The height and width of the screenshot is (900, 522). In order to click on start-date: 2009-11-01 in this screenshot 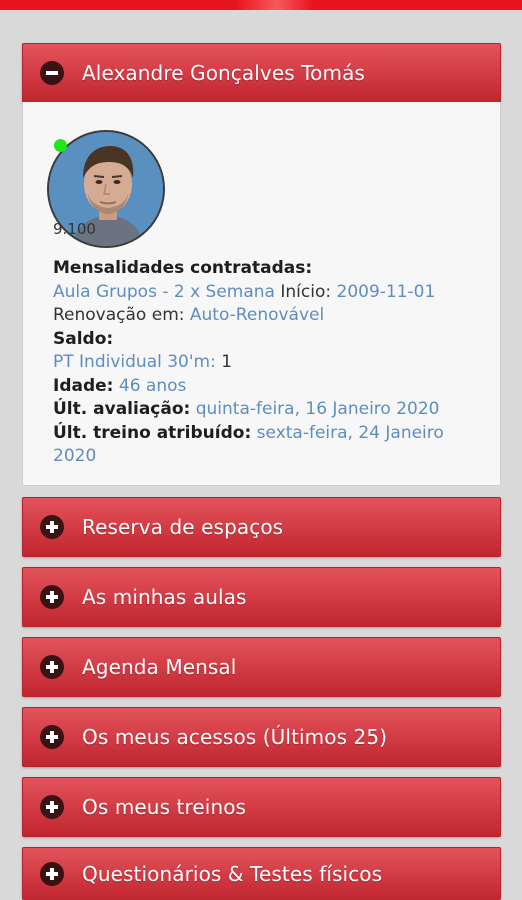, I will do `click(386, 291)`.